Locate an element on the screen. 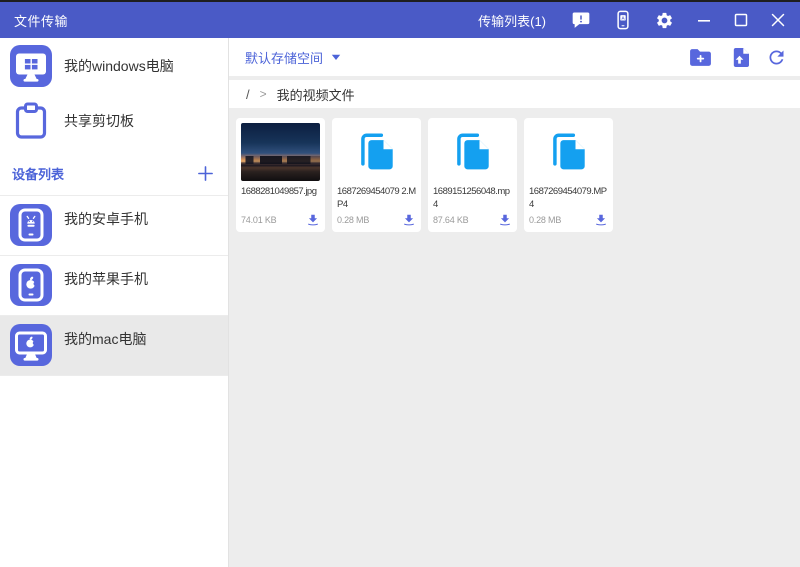  storage-dropdown: 默认存储空间 is located at coordinates (293, 57).